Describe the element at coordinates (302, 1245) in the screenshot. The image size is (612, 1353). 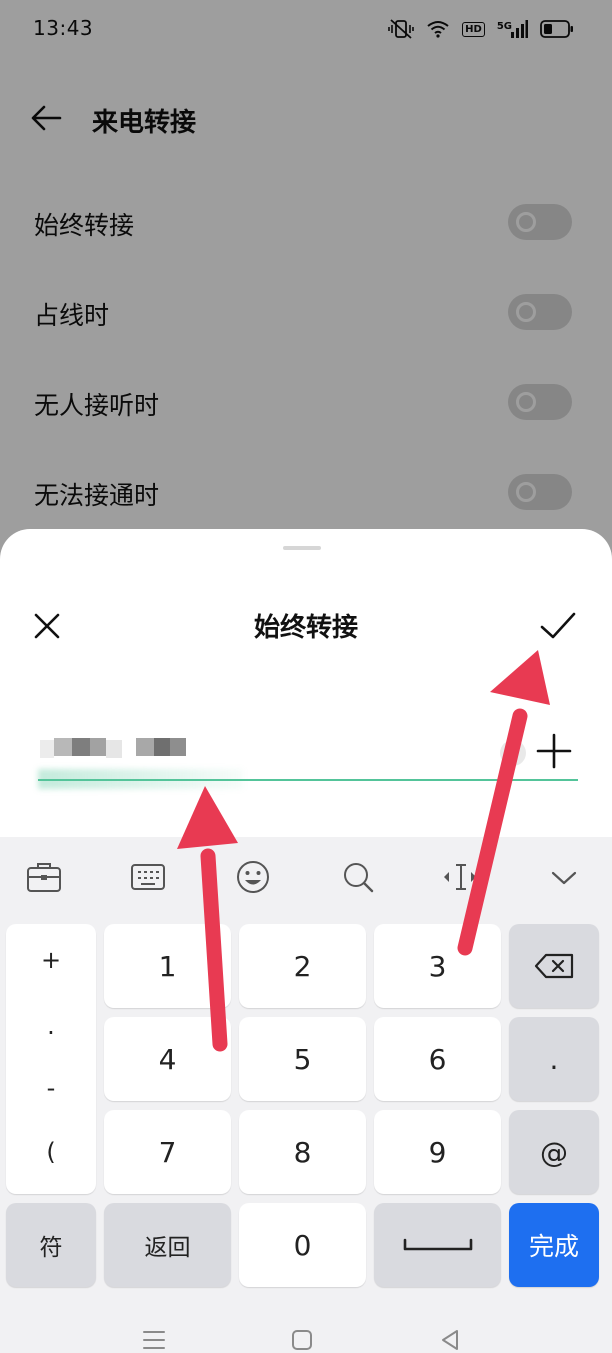
I see `key-0: 0` at that location.